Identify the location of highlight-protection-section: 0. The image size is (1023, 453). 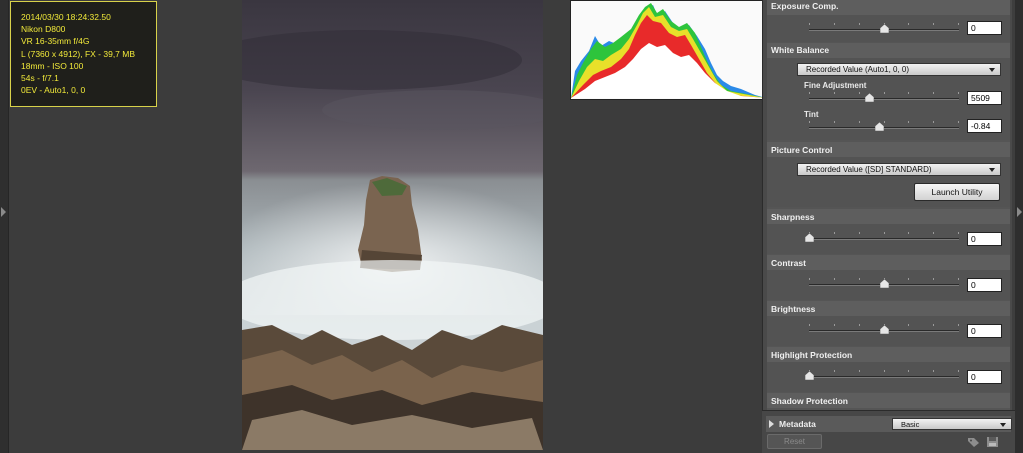
(888, 377).